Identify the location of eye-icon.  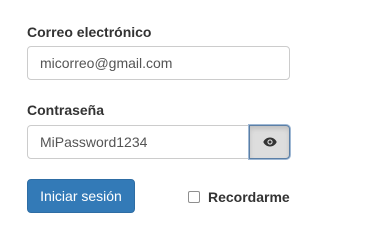
(269, 142).